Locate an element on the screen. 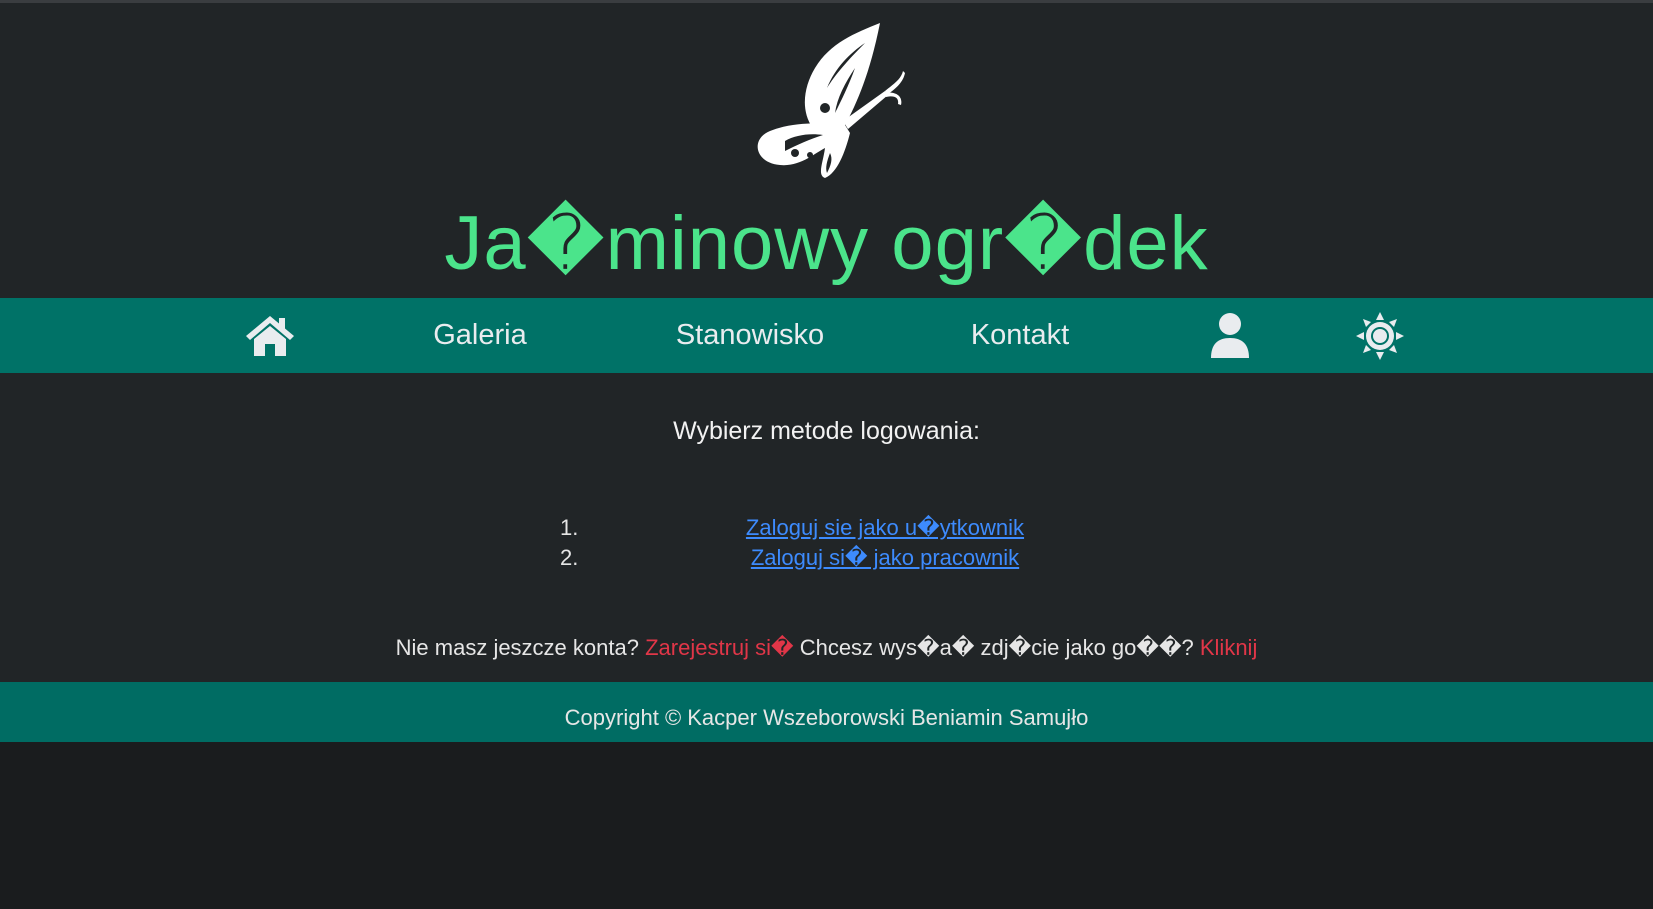  nav-galeria-link: Galeria is located at coordinates (480, 335).